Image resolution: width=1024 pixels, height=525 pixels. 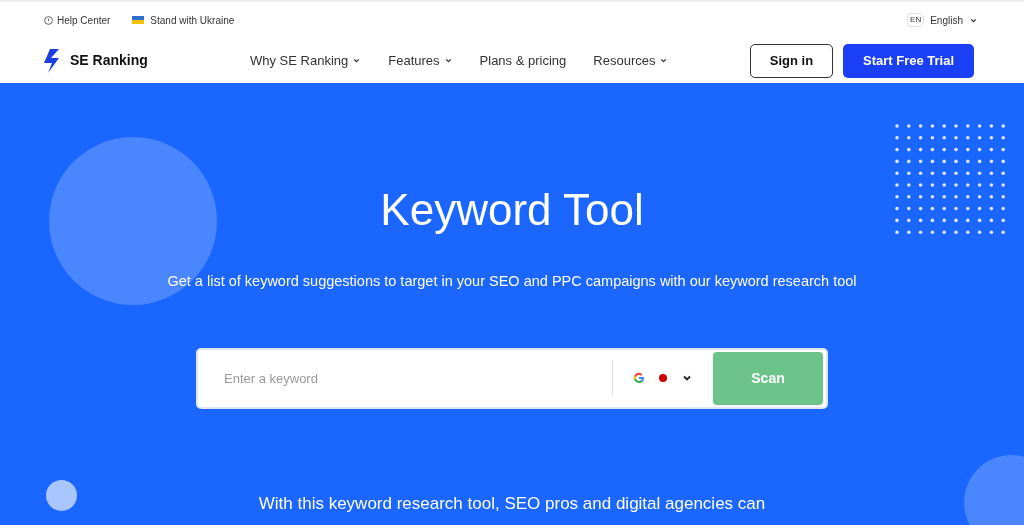 I want to click on language-selector: EN English, so click(x=942, y=20).